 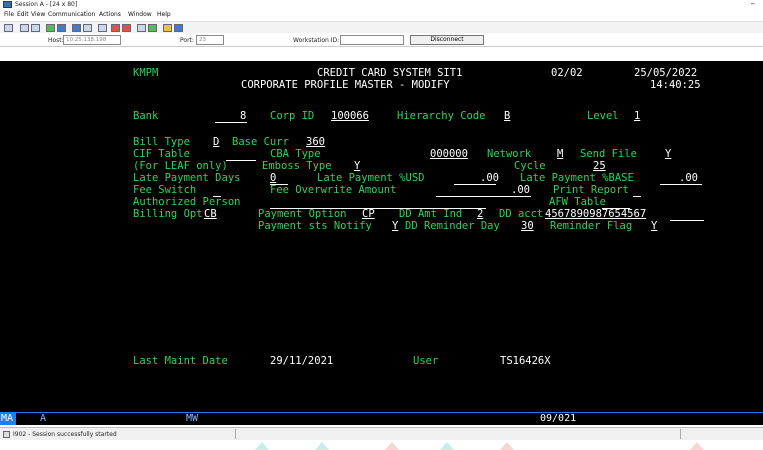 I want to click on status-message: I902 - Session successfully started, so click(x=65, y=434).